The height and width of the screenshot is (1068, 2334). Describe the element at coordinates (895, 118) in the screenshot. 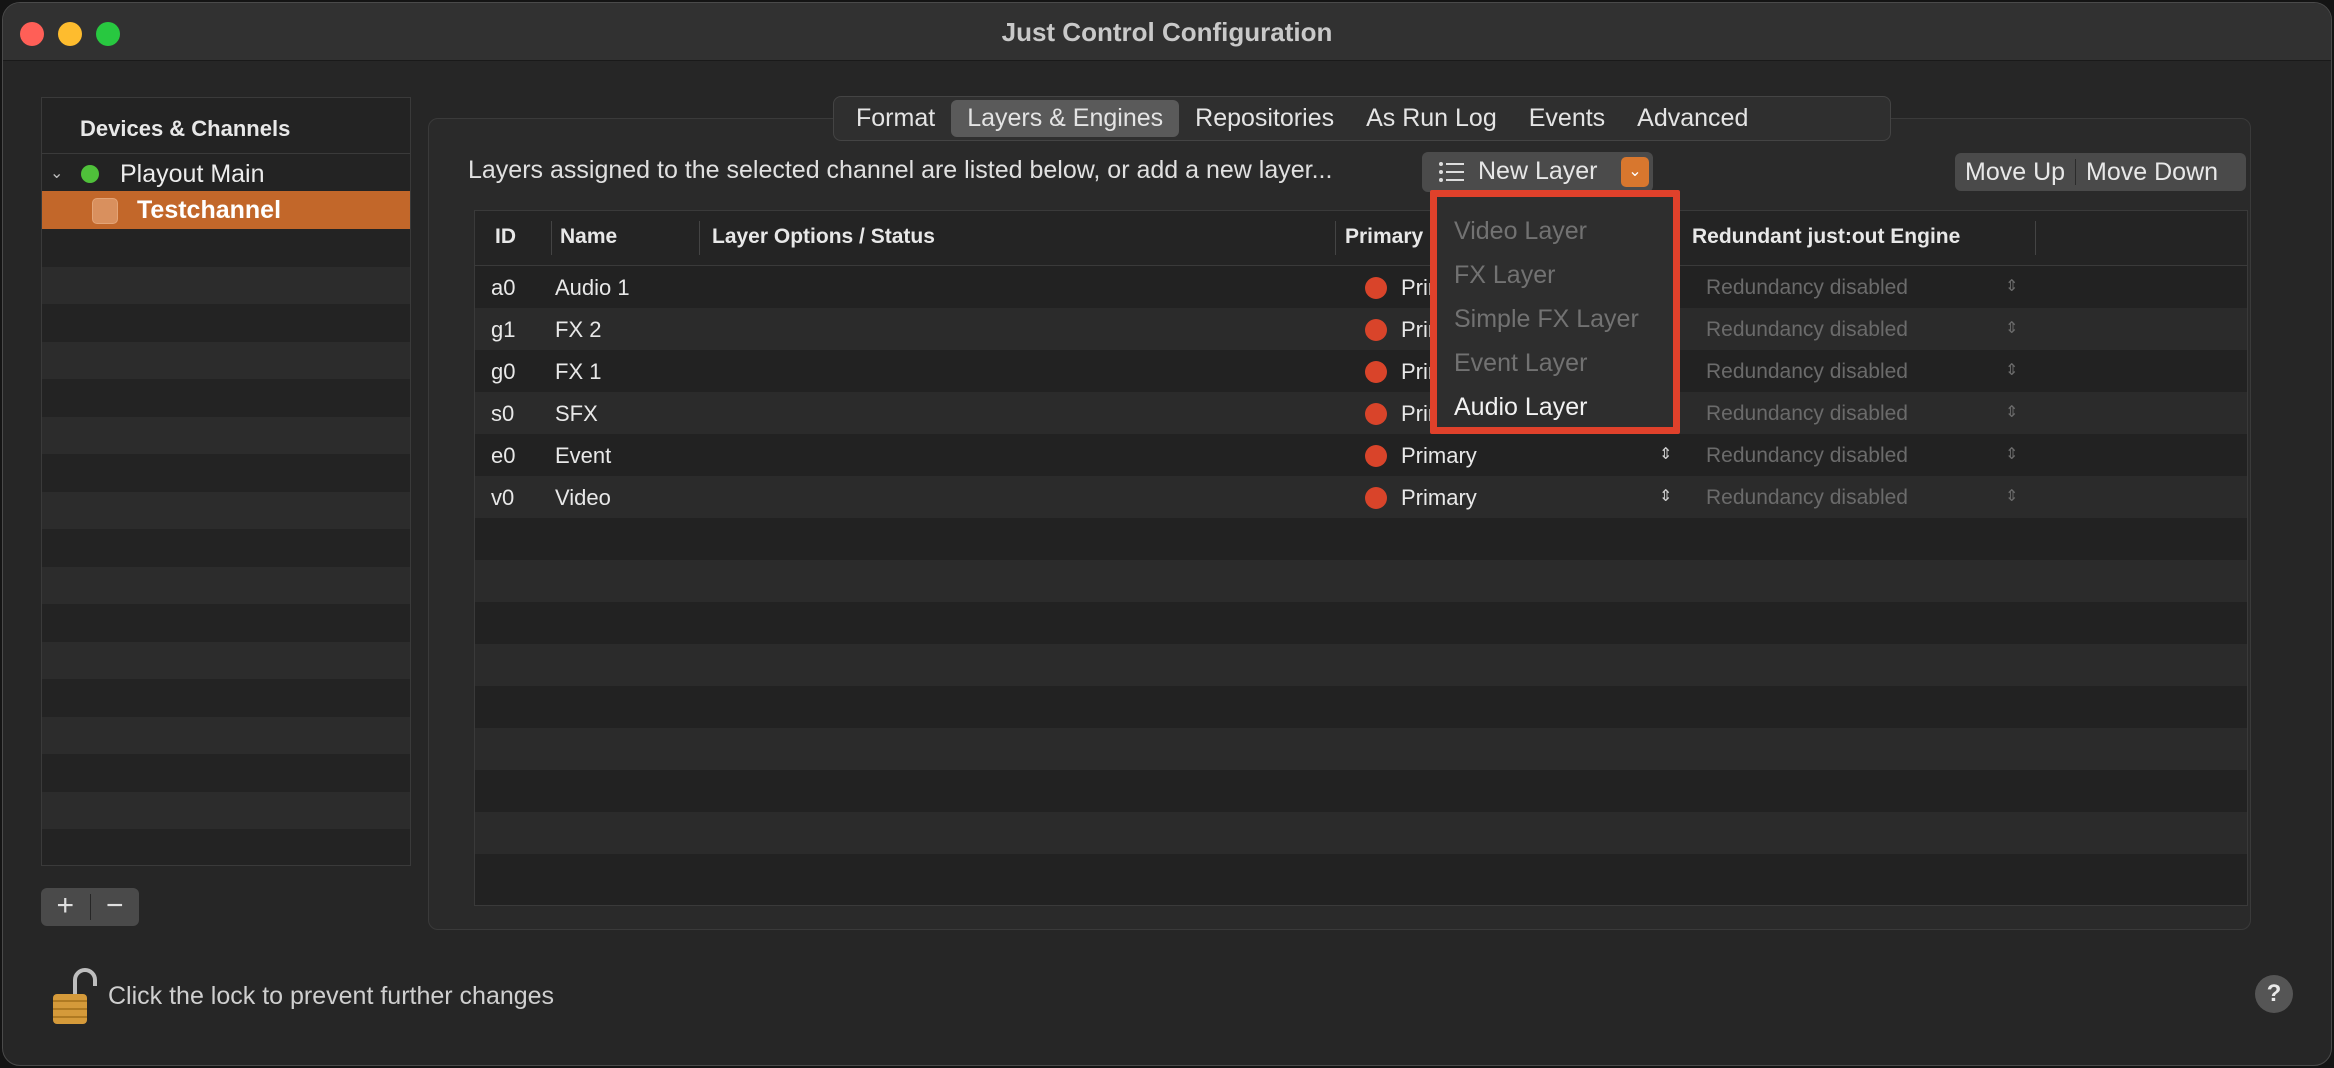

I see `tab-format: Format` at that location.